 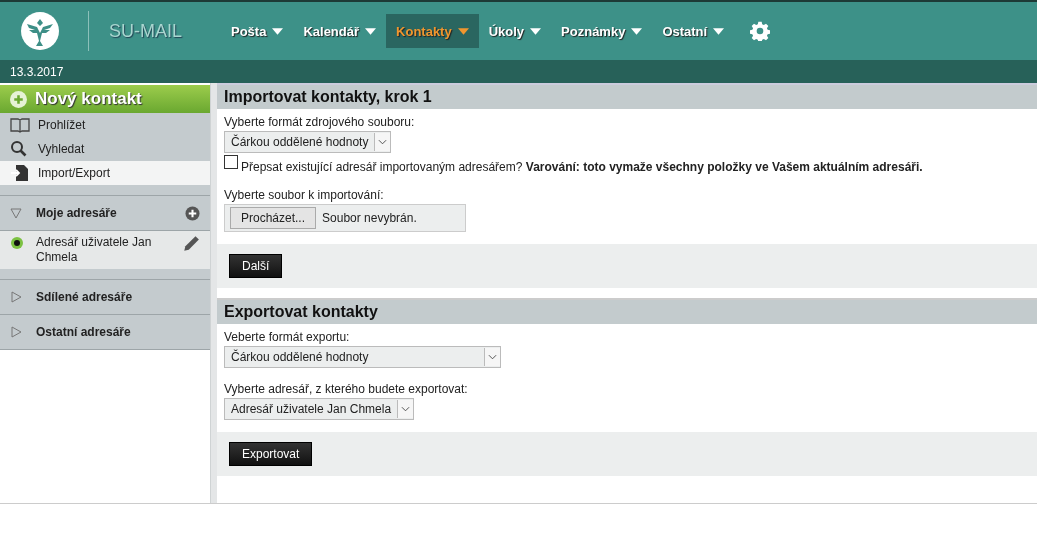 I want to click on overwrite-warning-text: Přepsat existující adresář importovaným adresářem? Varování: toto vymaže všechny položky ve Vašem aktuálním adresáři., so click(x=582, y=167).